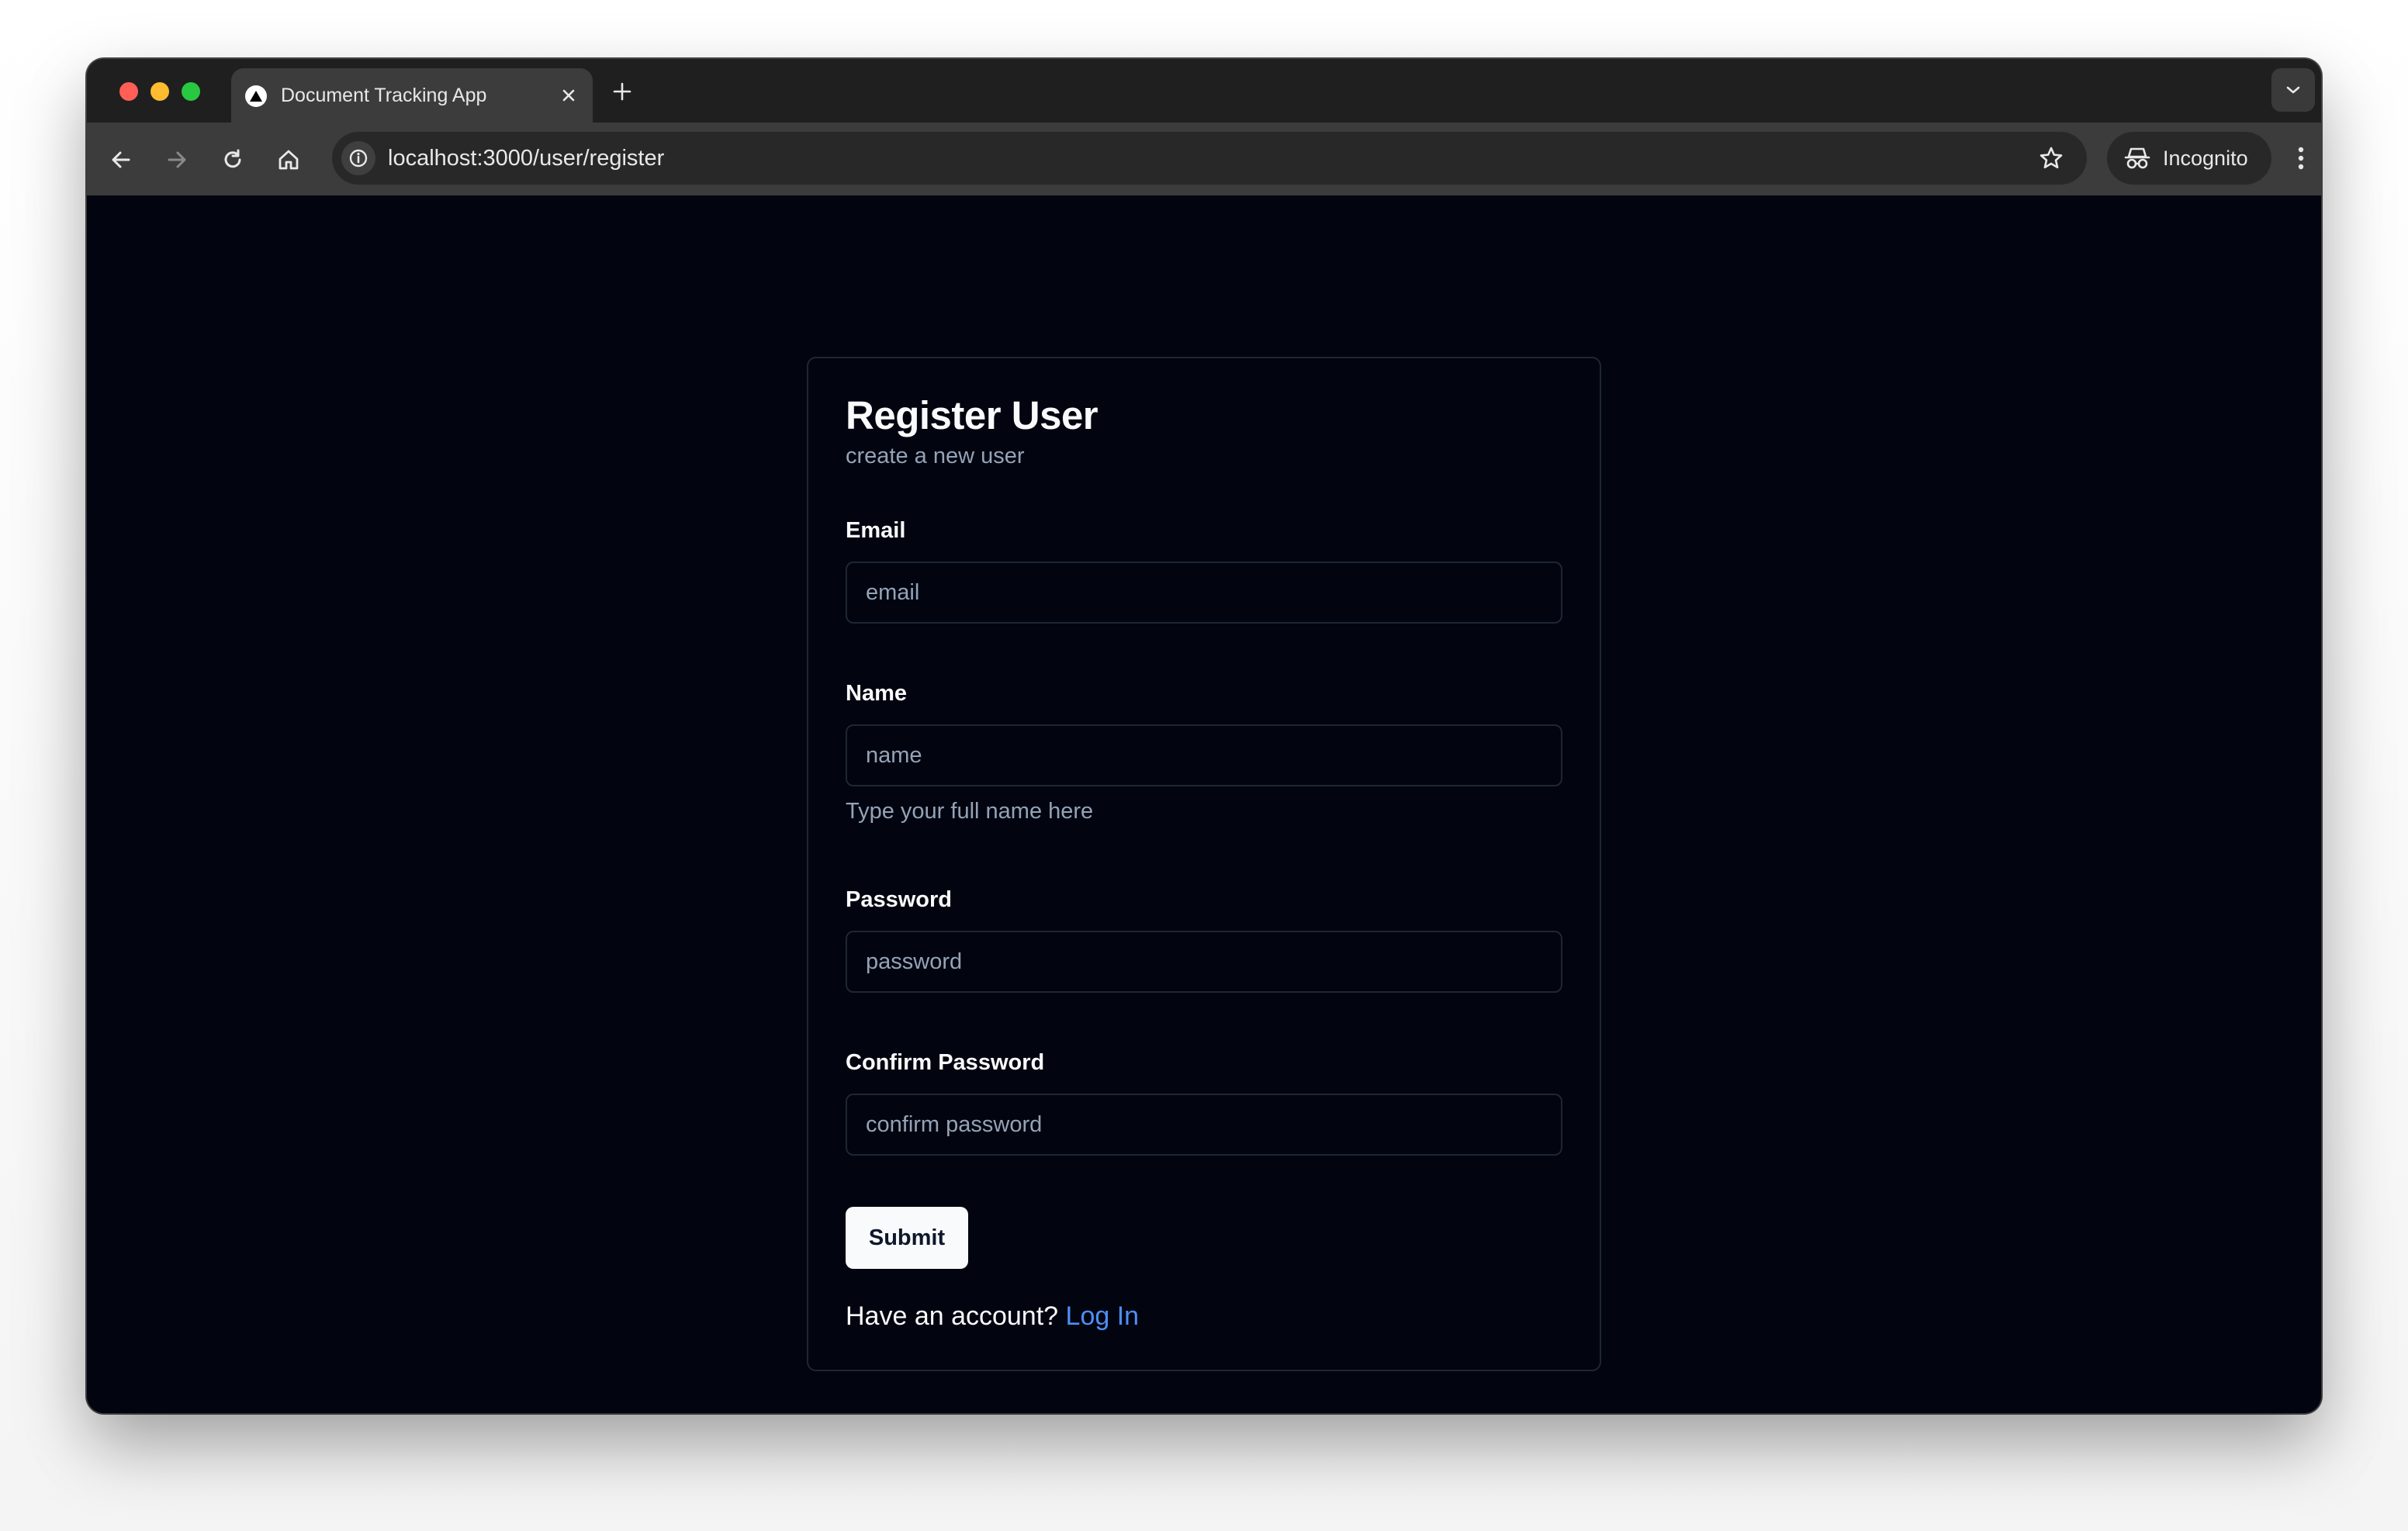 The height and width of the screenshot is (1531, 2408). Describe the element at coordinates (876, 530) in the screenshot. I see `email-label: Email` at that location.